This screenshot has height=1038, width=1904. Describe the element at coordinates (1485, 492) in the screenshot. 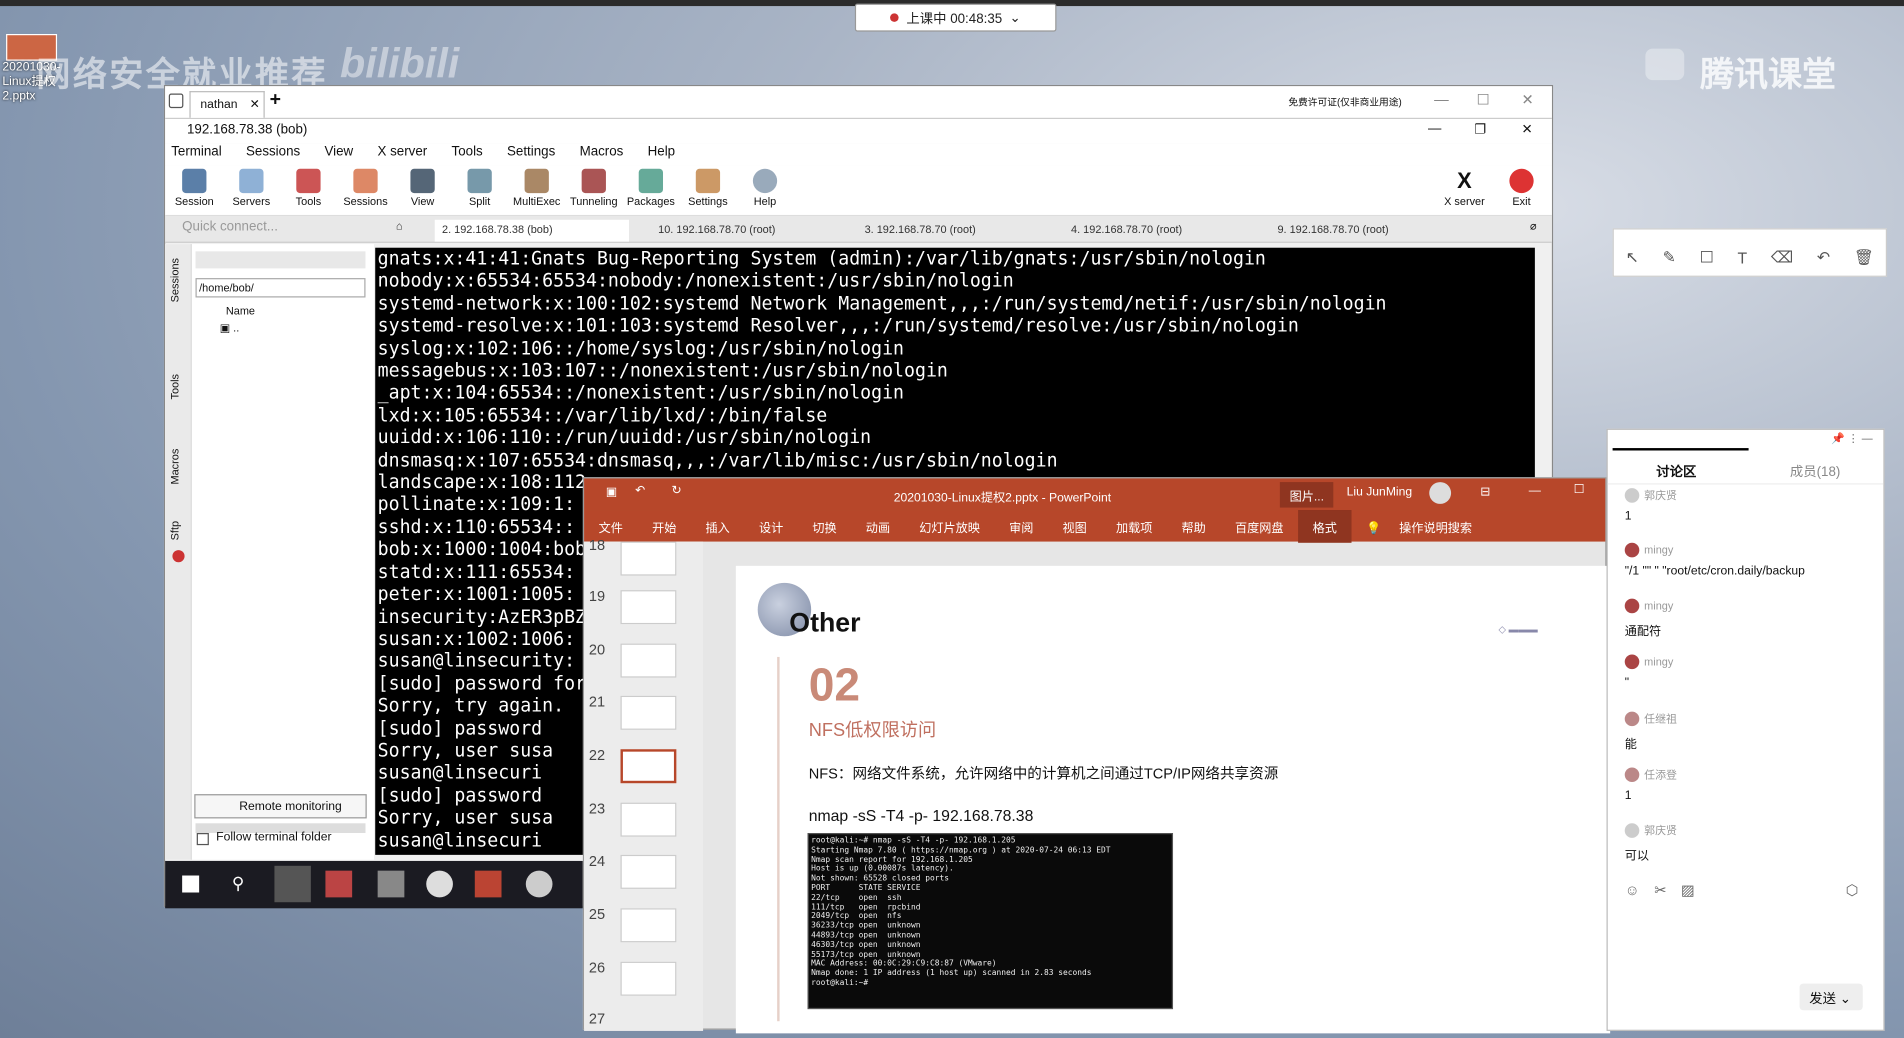

I see `ribbon-display-icon: ⊟` at that location.